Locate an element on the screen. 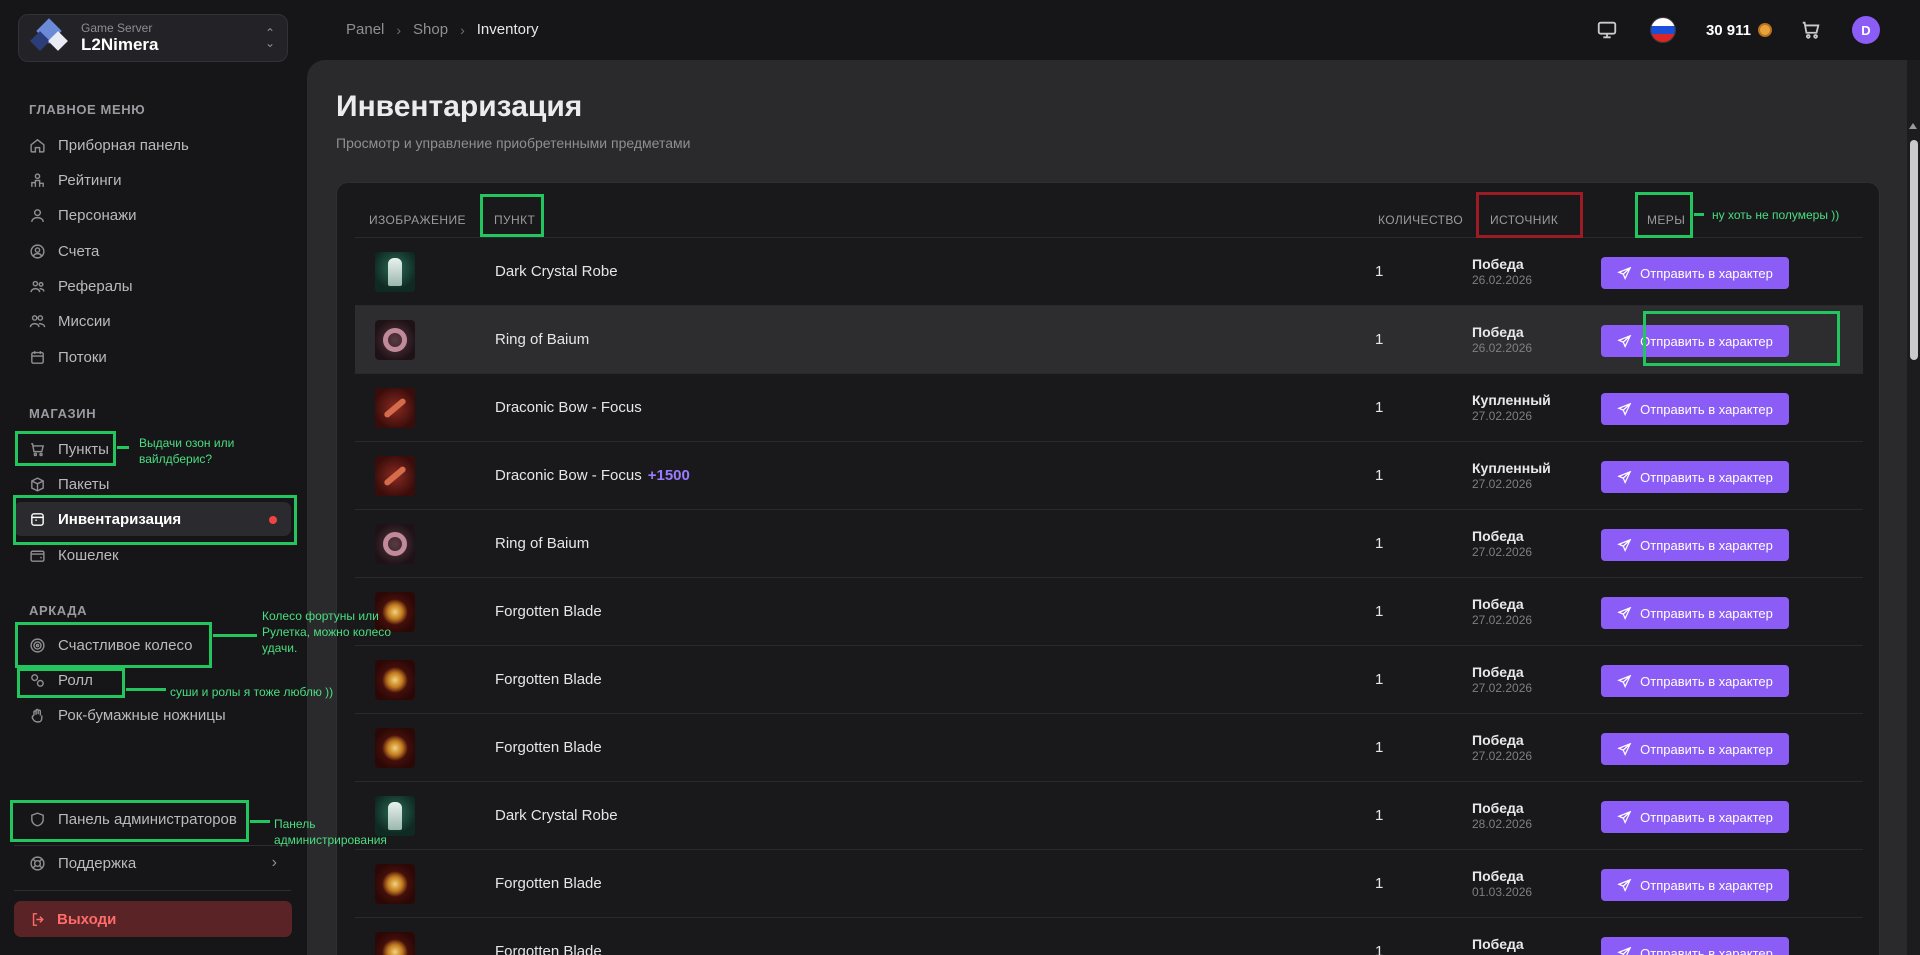  item-name-cell: Draconic Bow - Focus +1500 is located at coordinates (592, 475).